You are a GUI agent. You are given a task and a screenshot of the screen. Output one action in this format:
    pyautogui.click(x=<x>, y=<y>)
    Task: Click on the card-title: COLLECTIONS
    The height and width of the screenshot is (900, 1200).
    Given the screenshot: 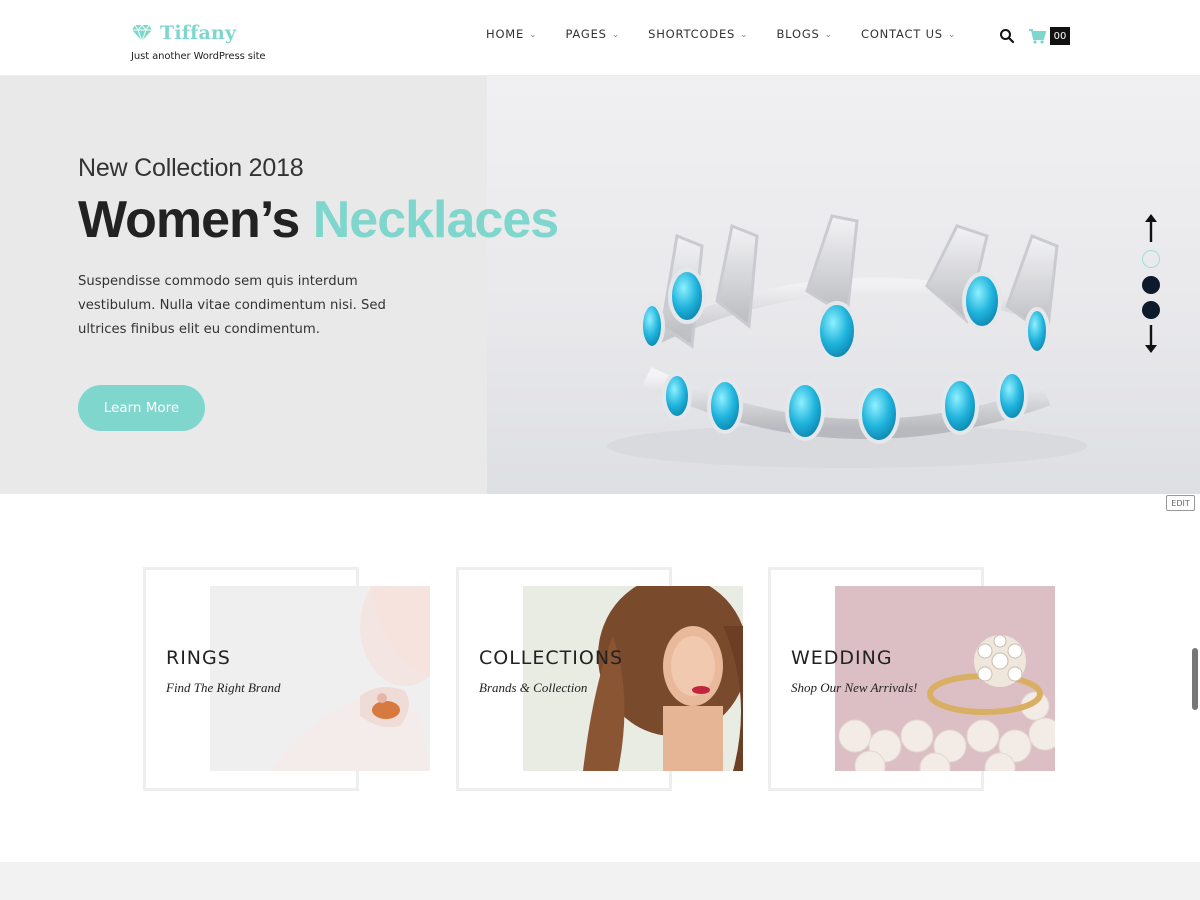 What is the action you would take?
    pyautogui.click(x=551, y=658)
    